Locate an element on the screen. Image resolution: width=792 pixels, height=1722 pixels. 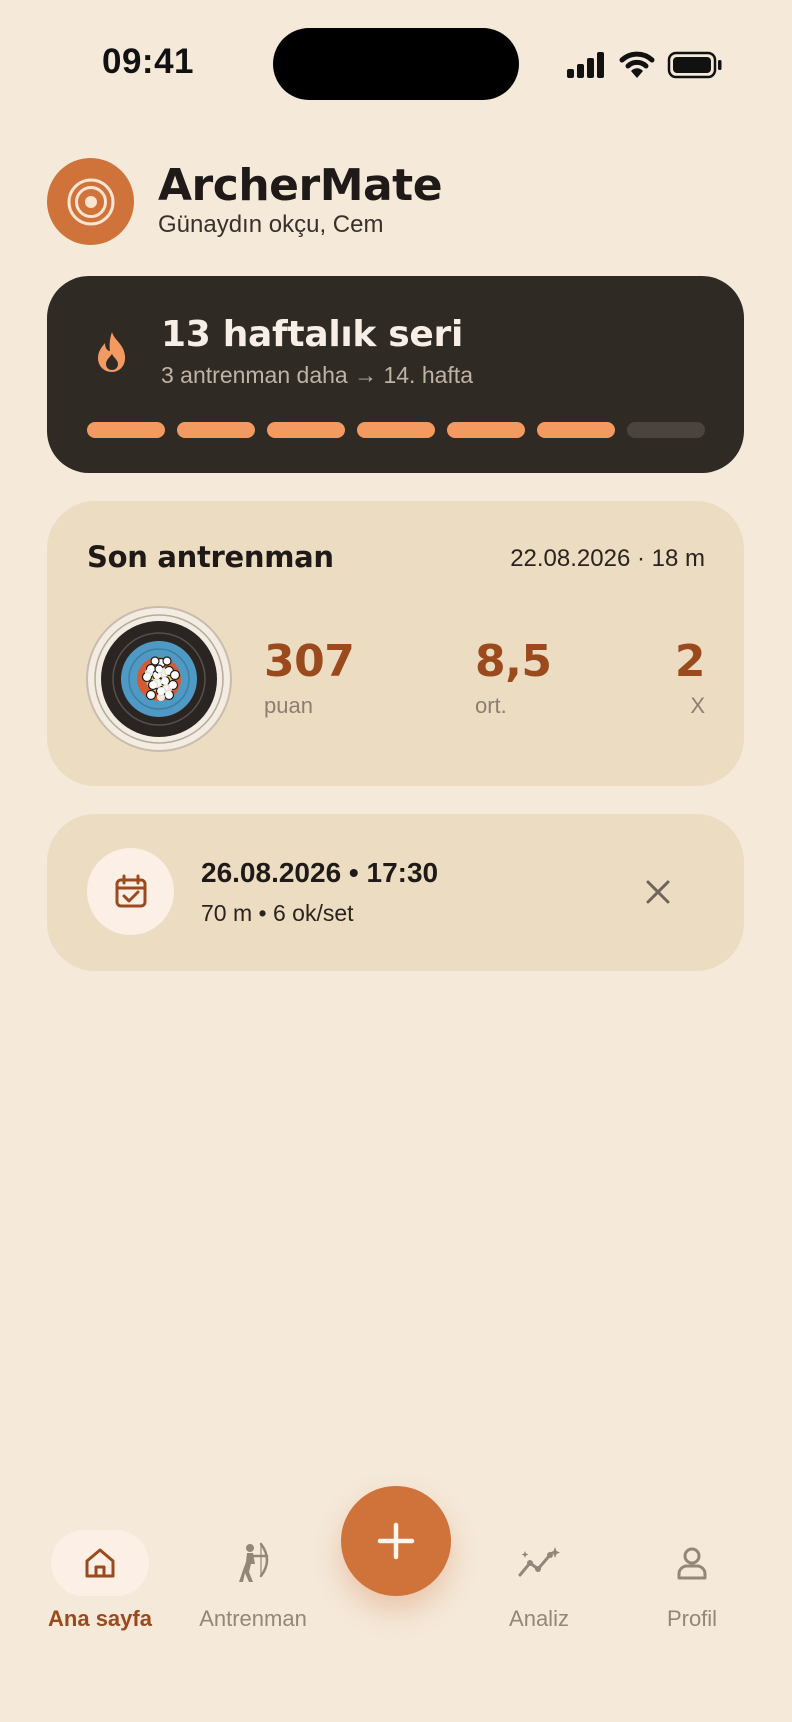
battery-icon is located at coordinates (694, 65).